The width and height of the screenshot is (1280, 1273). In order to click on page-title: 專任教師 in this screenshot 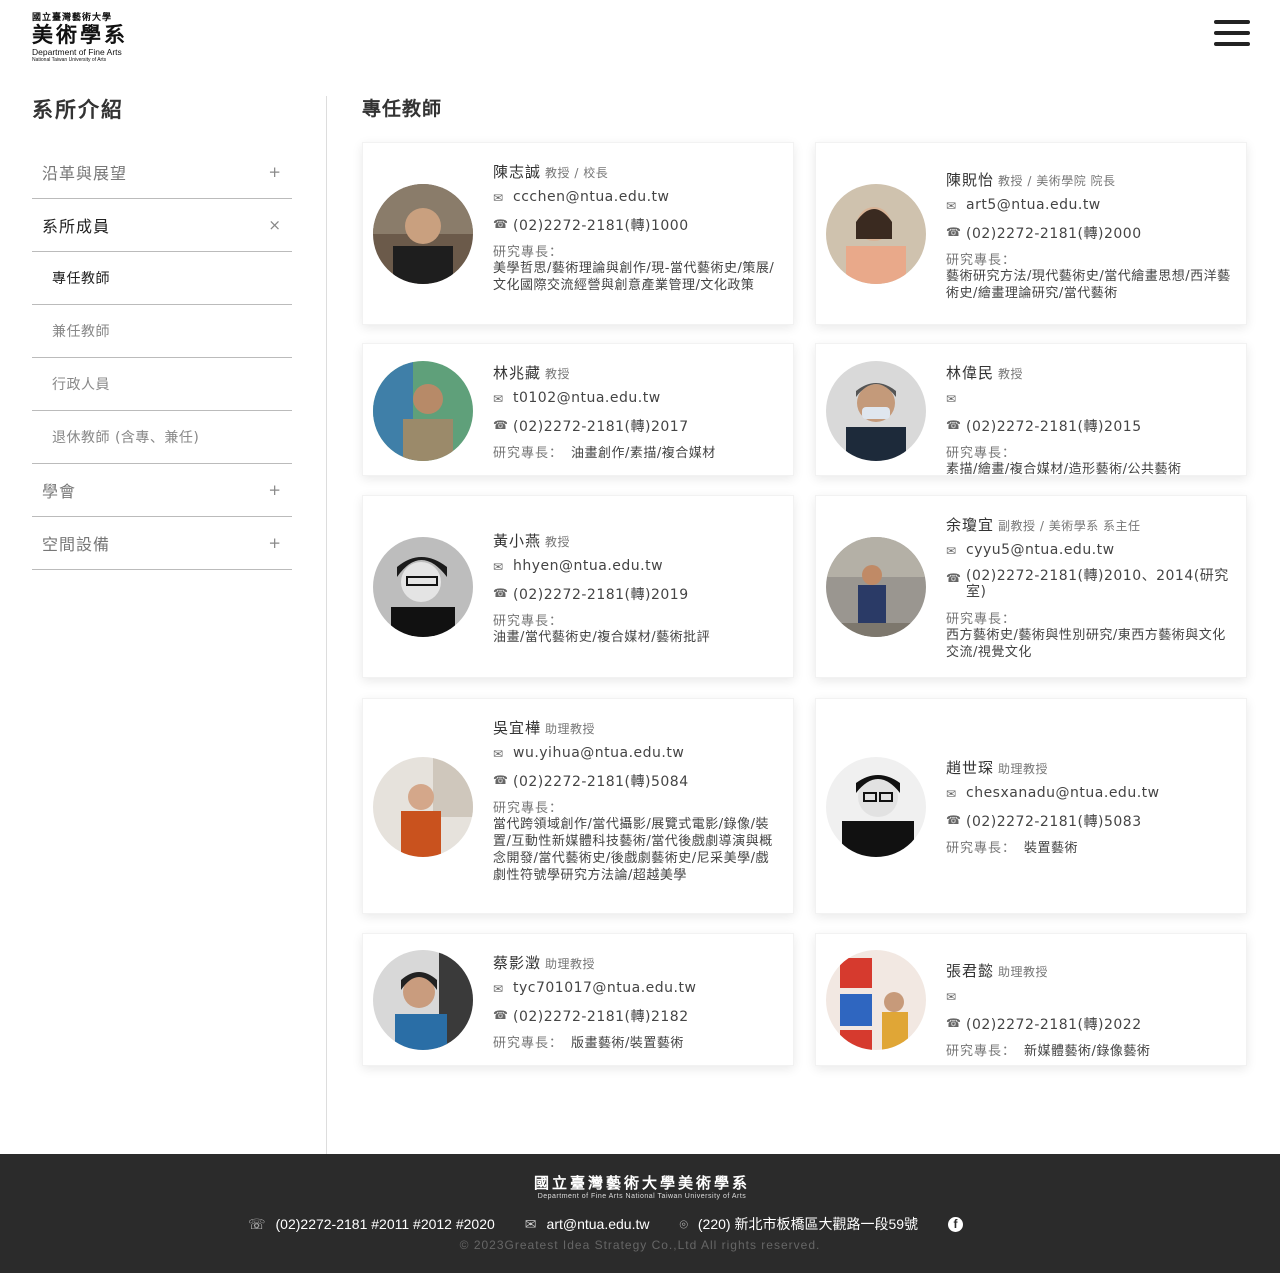, I will do `click(402, 109)`.